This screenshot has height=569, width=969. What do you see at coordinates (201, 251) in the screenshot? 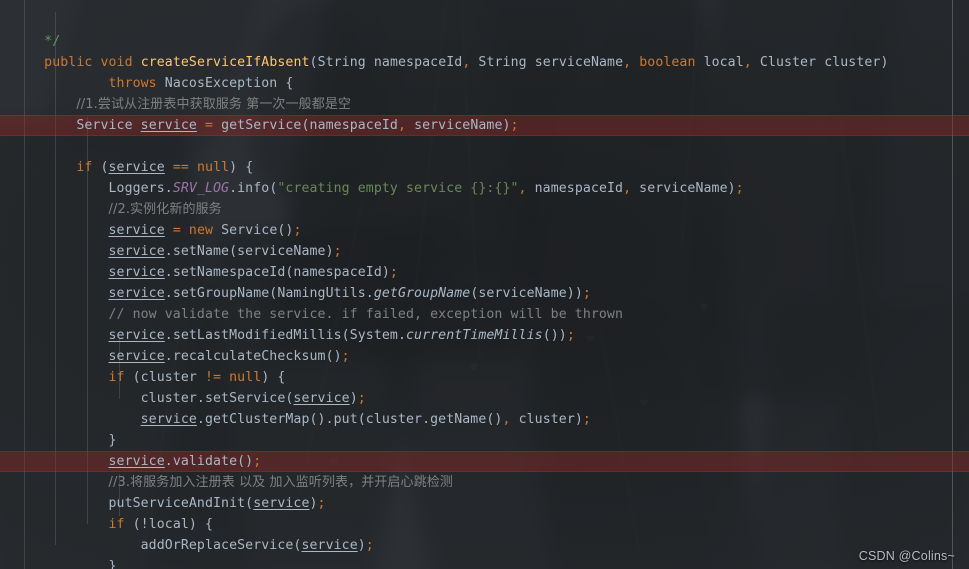
I see `call-set-name: setName` at bounding box center [201, 251].